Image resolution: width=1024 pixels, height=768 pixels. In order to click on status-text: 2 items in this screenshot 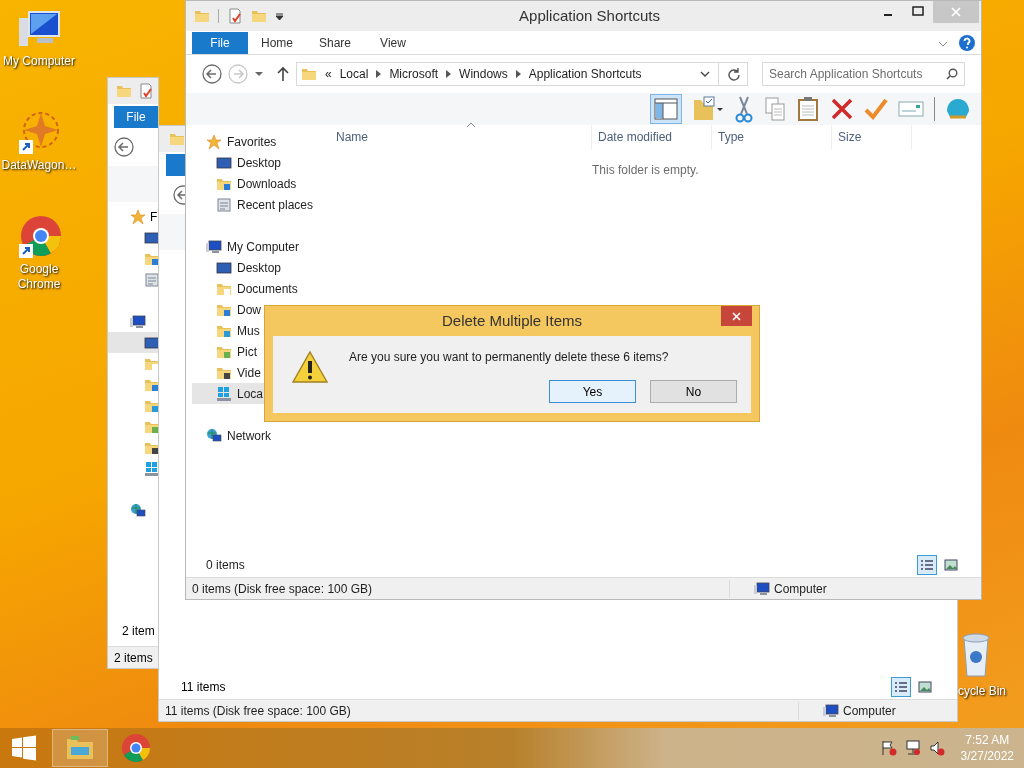, I will do `click(133, 658)`.